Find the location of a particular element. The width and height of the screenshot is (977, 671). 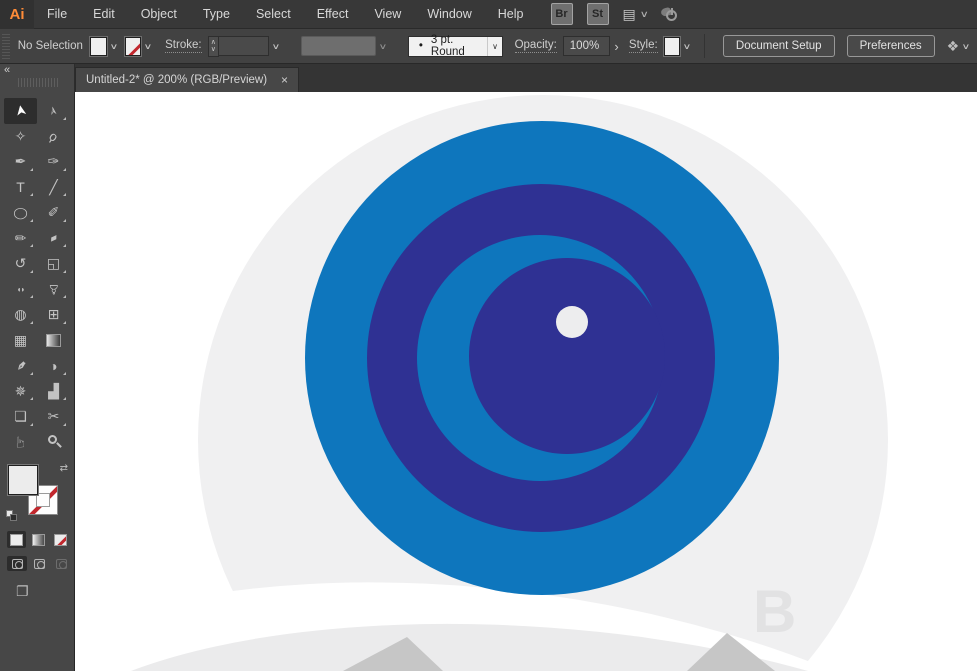

artboard-tool: ❏ is located at coordinates (20, 417).